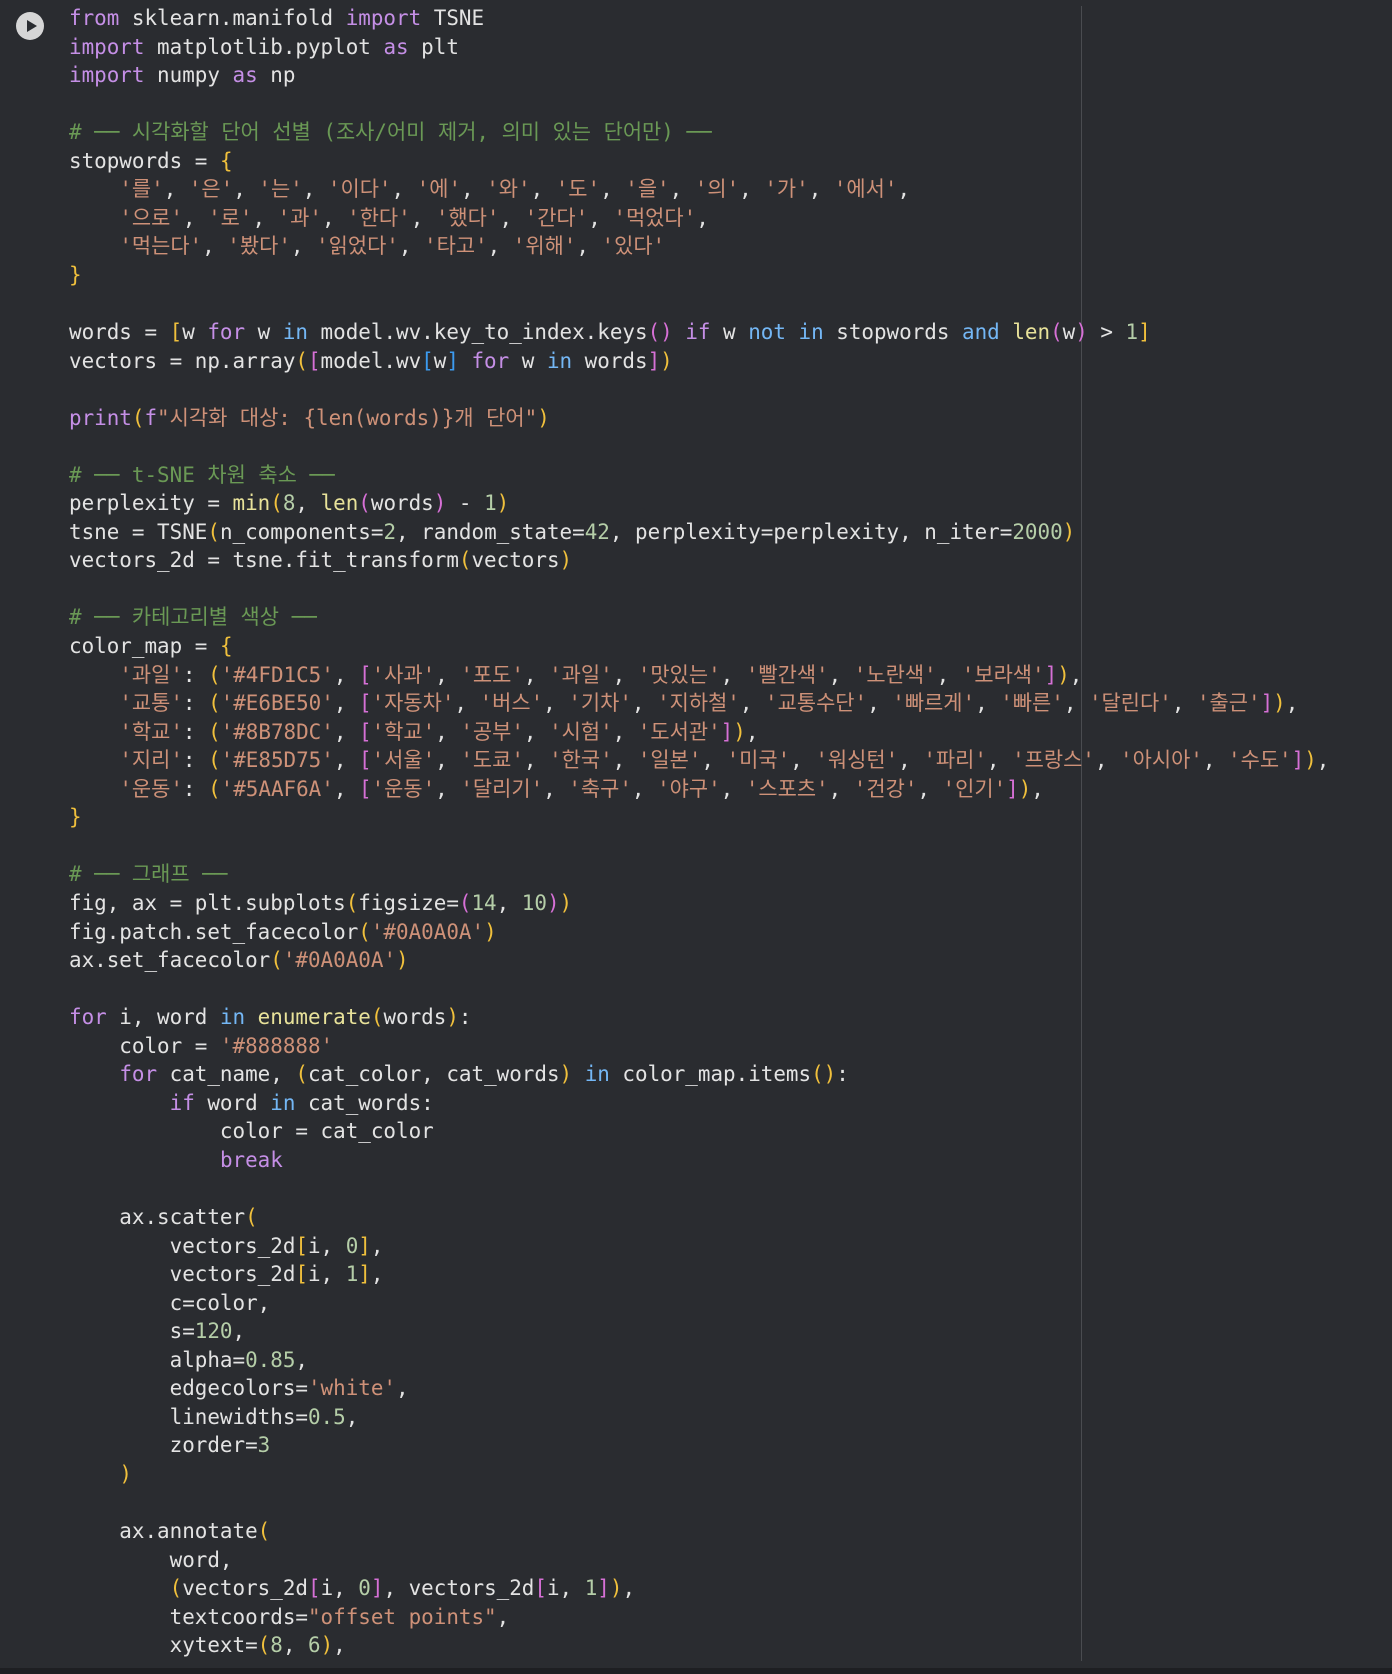 Image resolution: width=1392 pixels, height=1674 pixels. I want to click on code-line: zorder=3, so click(699, 1445).